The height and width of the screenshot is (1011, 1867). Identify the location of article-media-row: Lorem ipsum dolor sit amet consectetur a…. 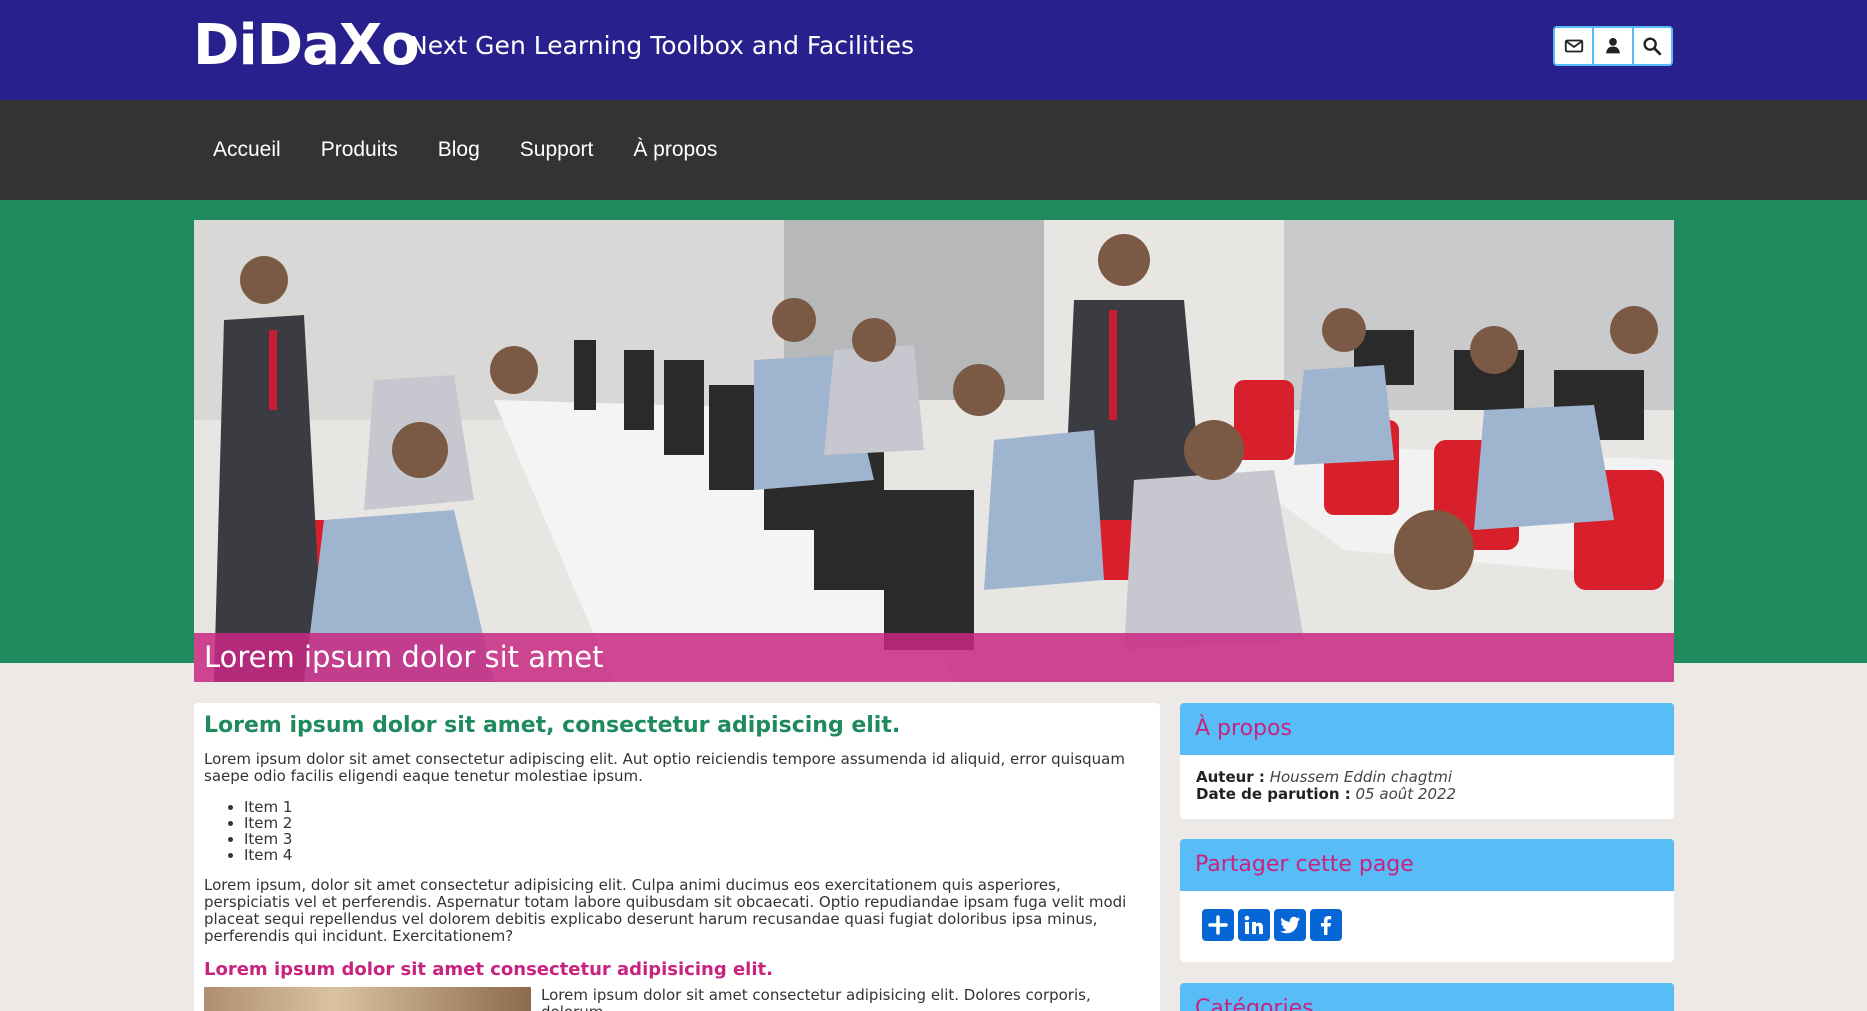
(677, 999).